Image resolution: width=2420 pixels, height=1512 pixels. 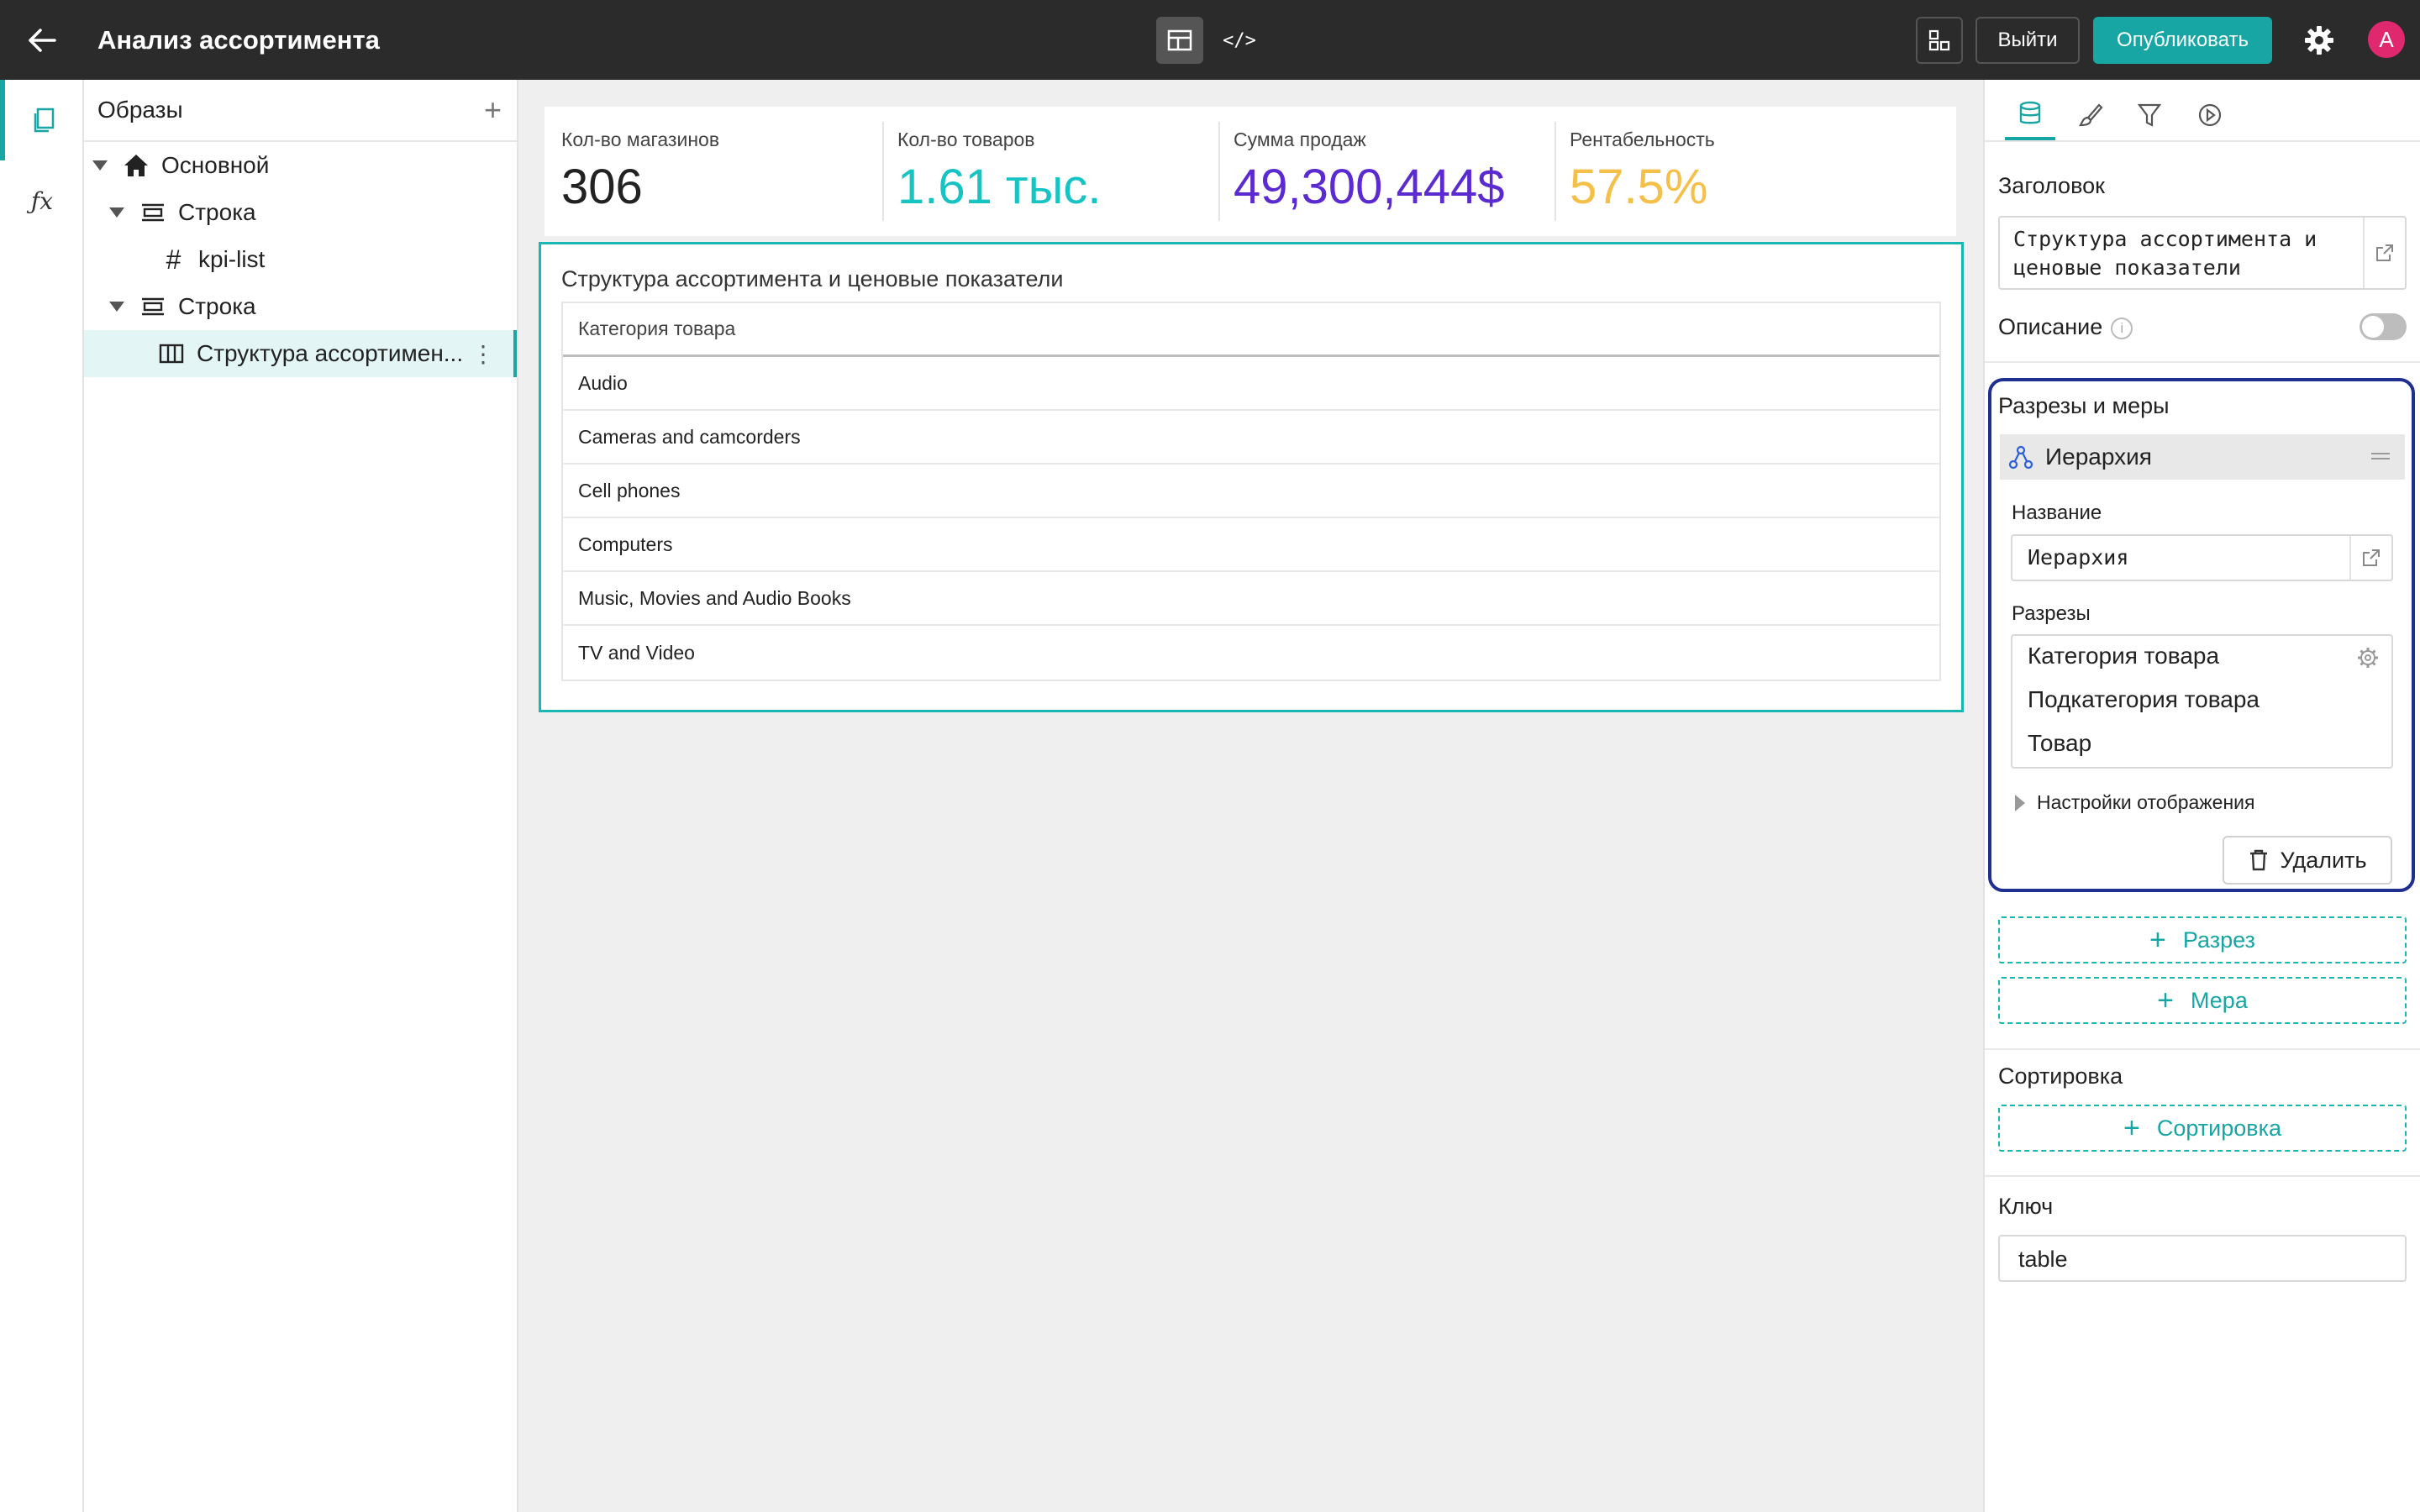 What do you see at coordinates (2368, 657) in the screenshot?
I see `cut-settings-gear-icon` at bounding box center [2368, 657].